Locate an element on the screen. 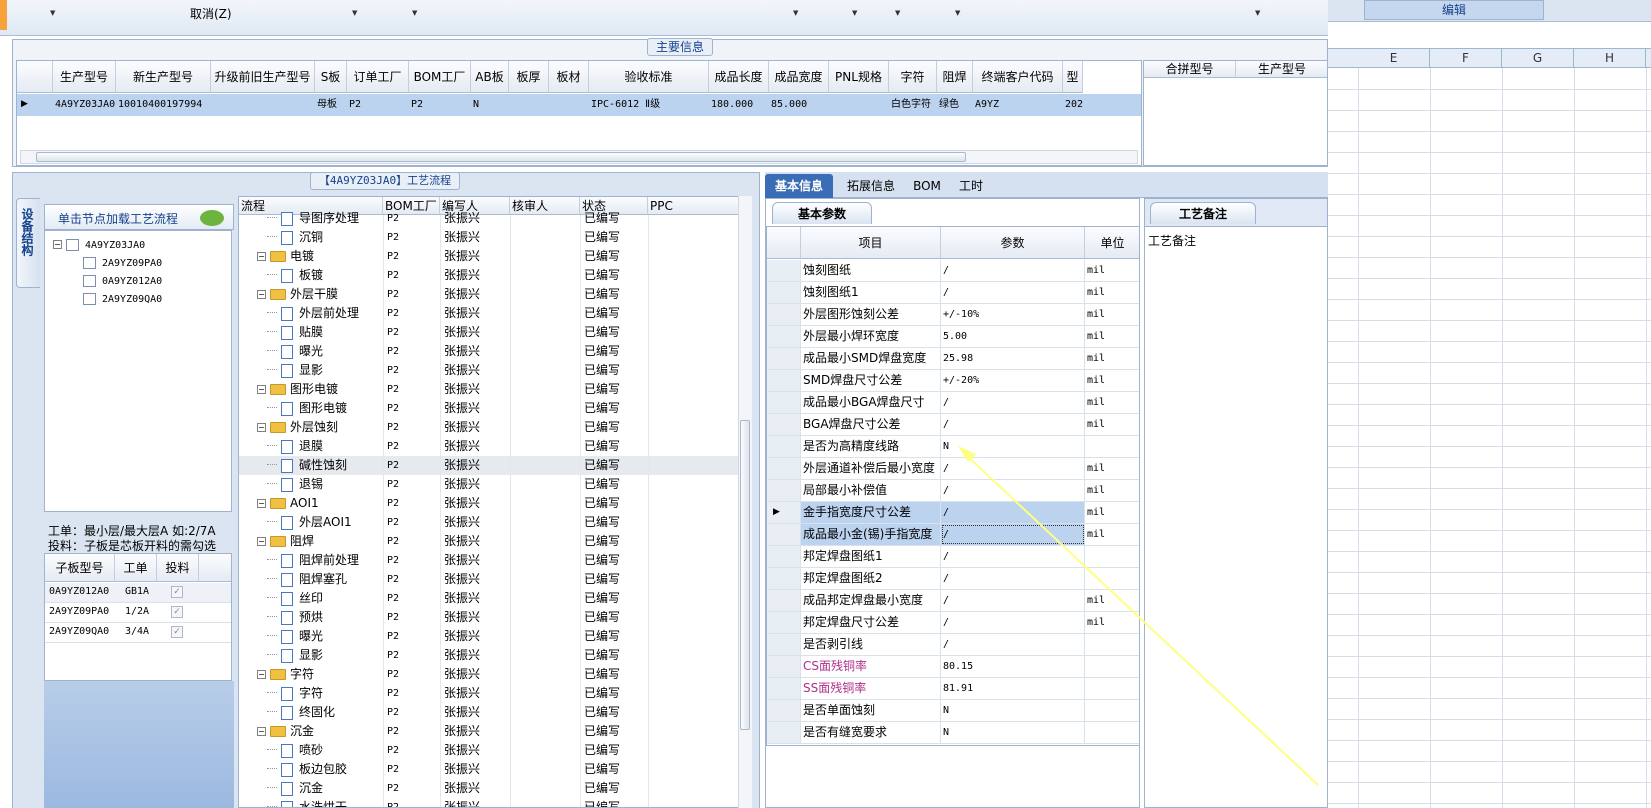 This screenshot has width=1651, height=808. flow-name-cell: 板边包胶 is located at coordinates (311, 769).